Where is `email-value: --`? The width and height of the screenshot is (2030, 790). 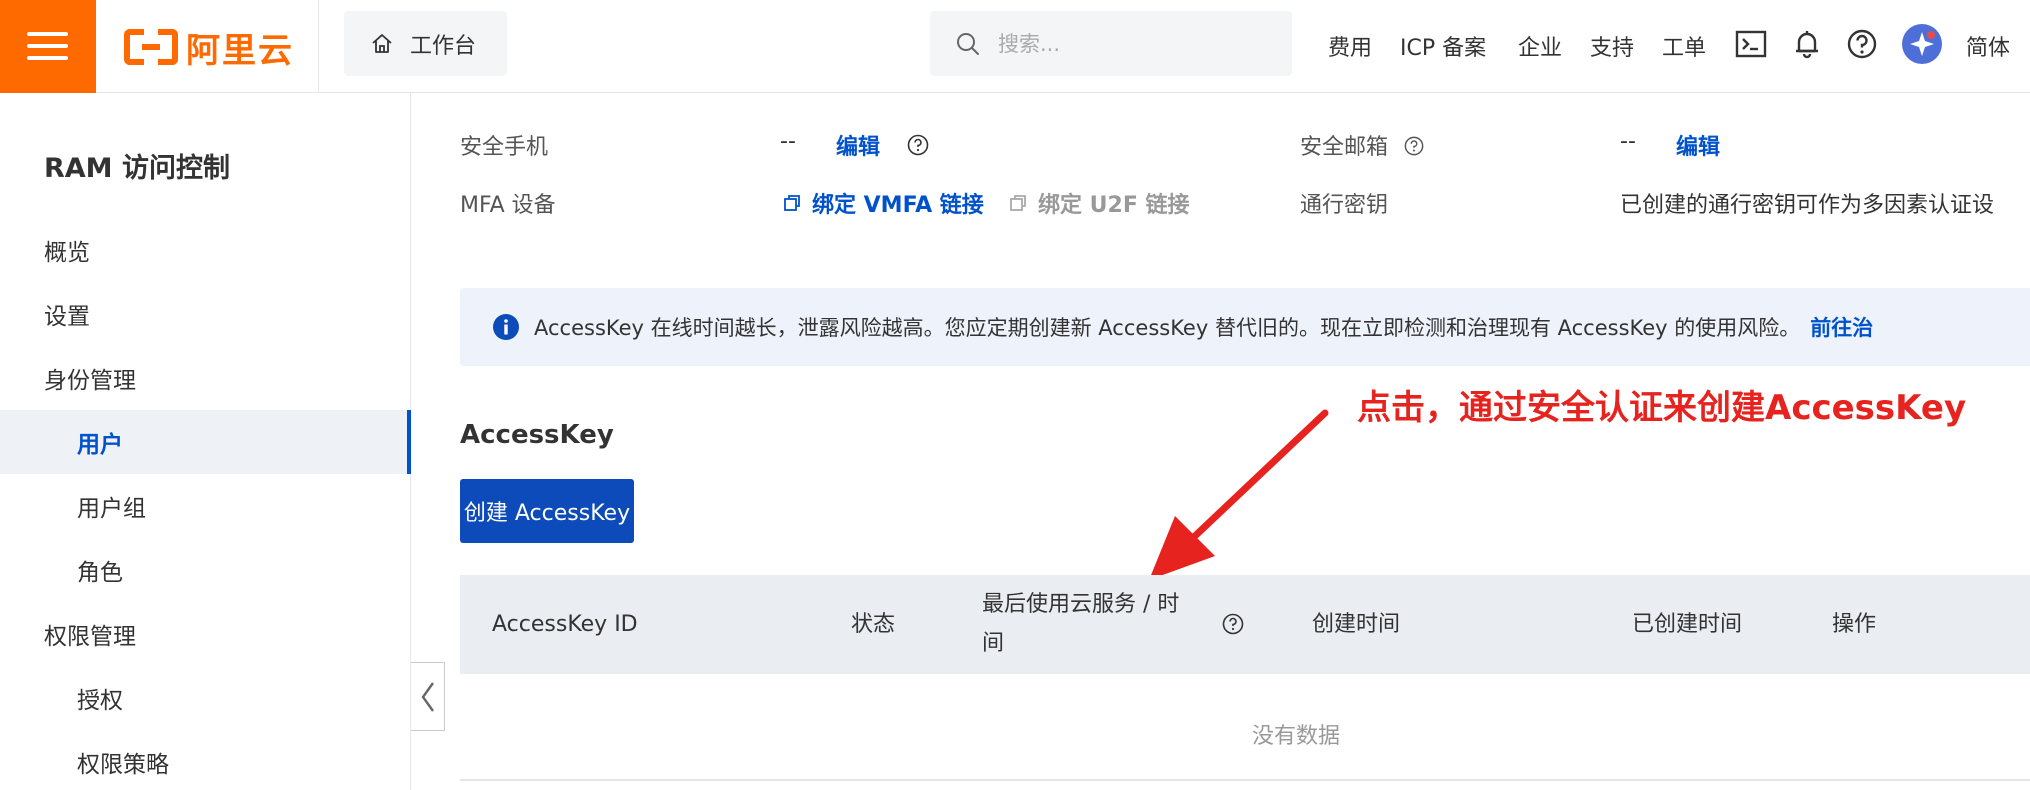 email-value: -- is located at coordinates (1628, 141).